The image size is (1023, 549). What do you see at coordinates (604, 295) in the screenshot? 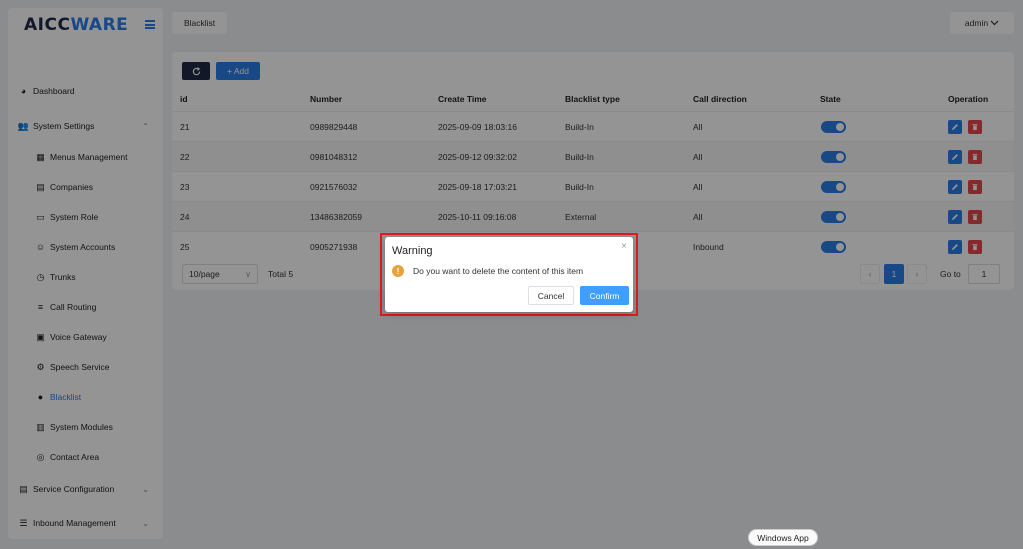
I see `confirm-button: Confirm` at bounding box center [604, 295].